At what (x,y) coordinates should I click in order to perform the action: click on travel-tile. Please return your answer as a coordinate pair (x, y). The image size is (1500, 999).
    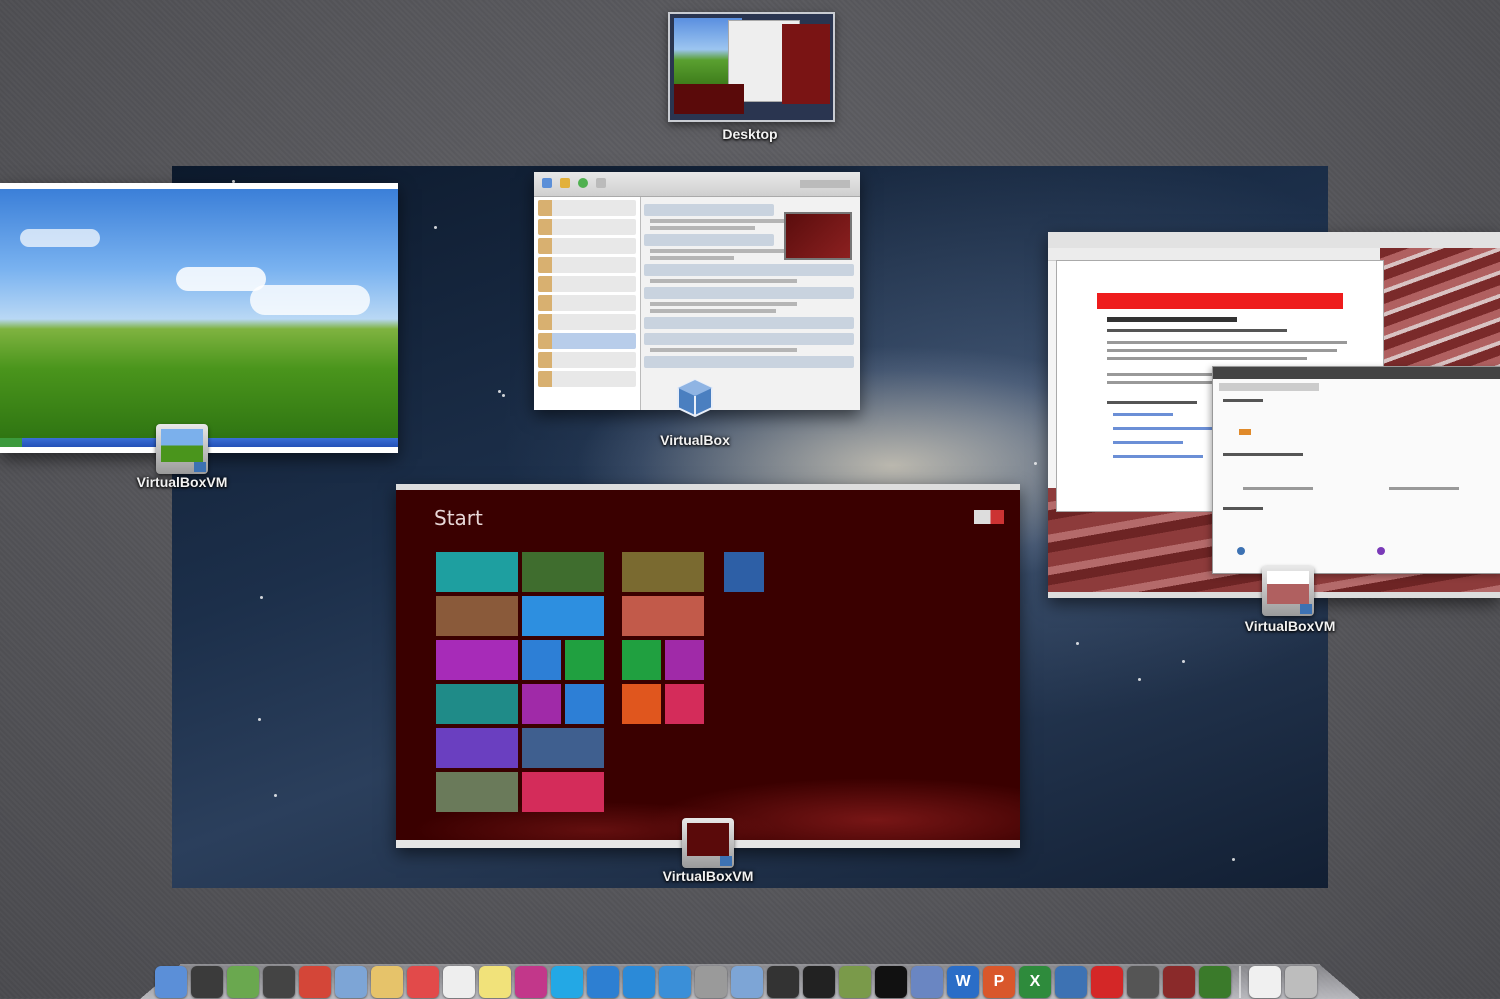
    Looking at the image, I should click on (477, 792).